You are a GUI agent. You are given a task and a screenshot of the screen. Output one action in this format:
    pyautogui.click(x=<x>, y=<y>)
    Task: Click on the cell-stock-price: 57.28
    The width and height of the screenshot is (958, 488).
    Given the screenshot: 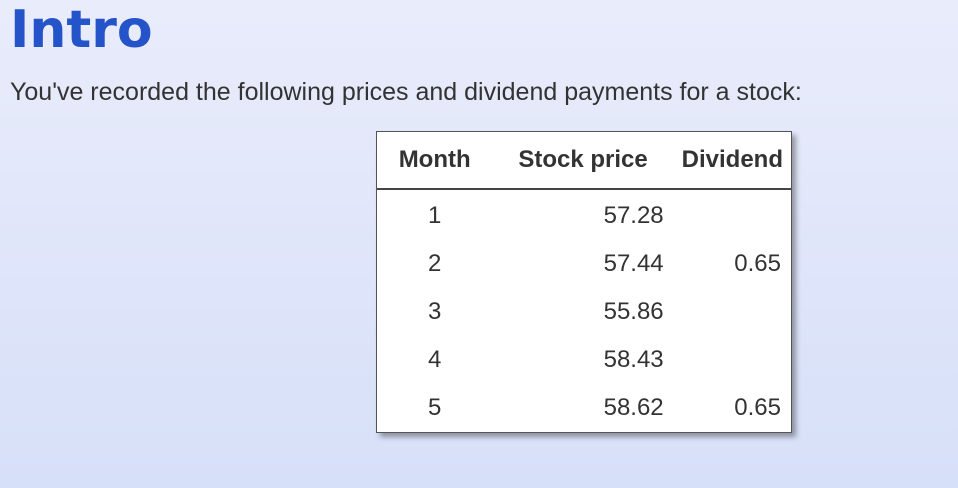 What is the action you would take?
    pyautogui.click(x=633, y=215)
    